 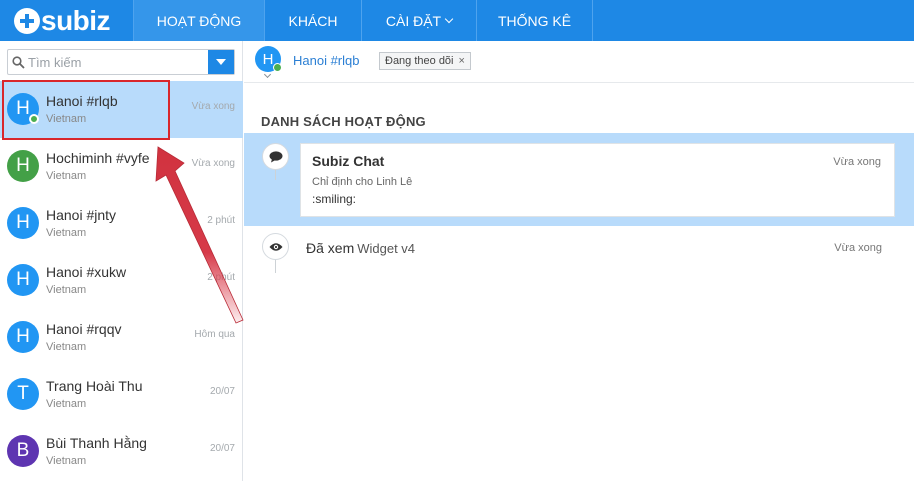 I want to click on activity-title: Đã xem, so click(x=330, y=248).